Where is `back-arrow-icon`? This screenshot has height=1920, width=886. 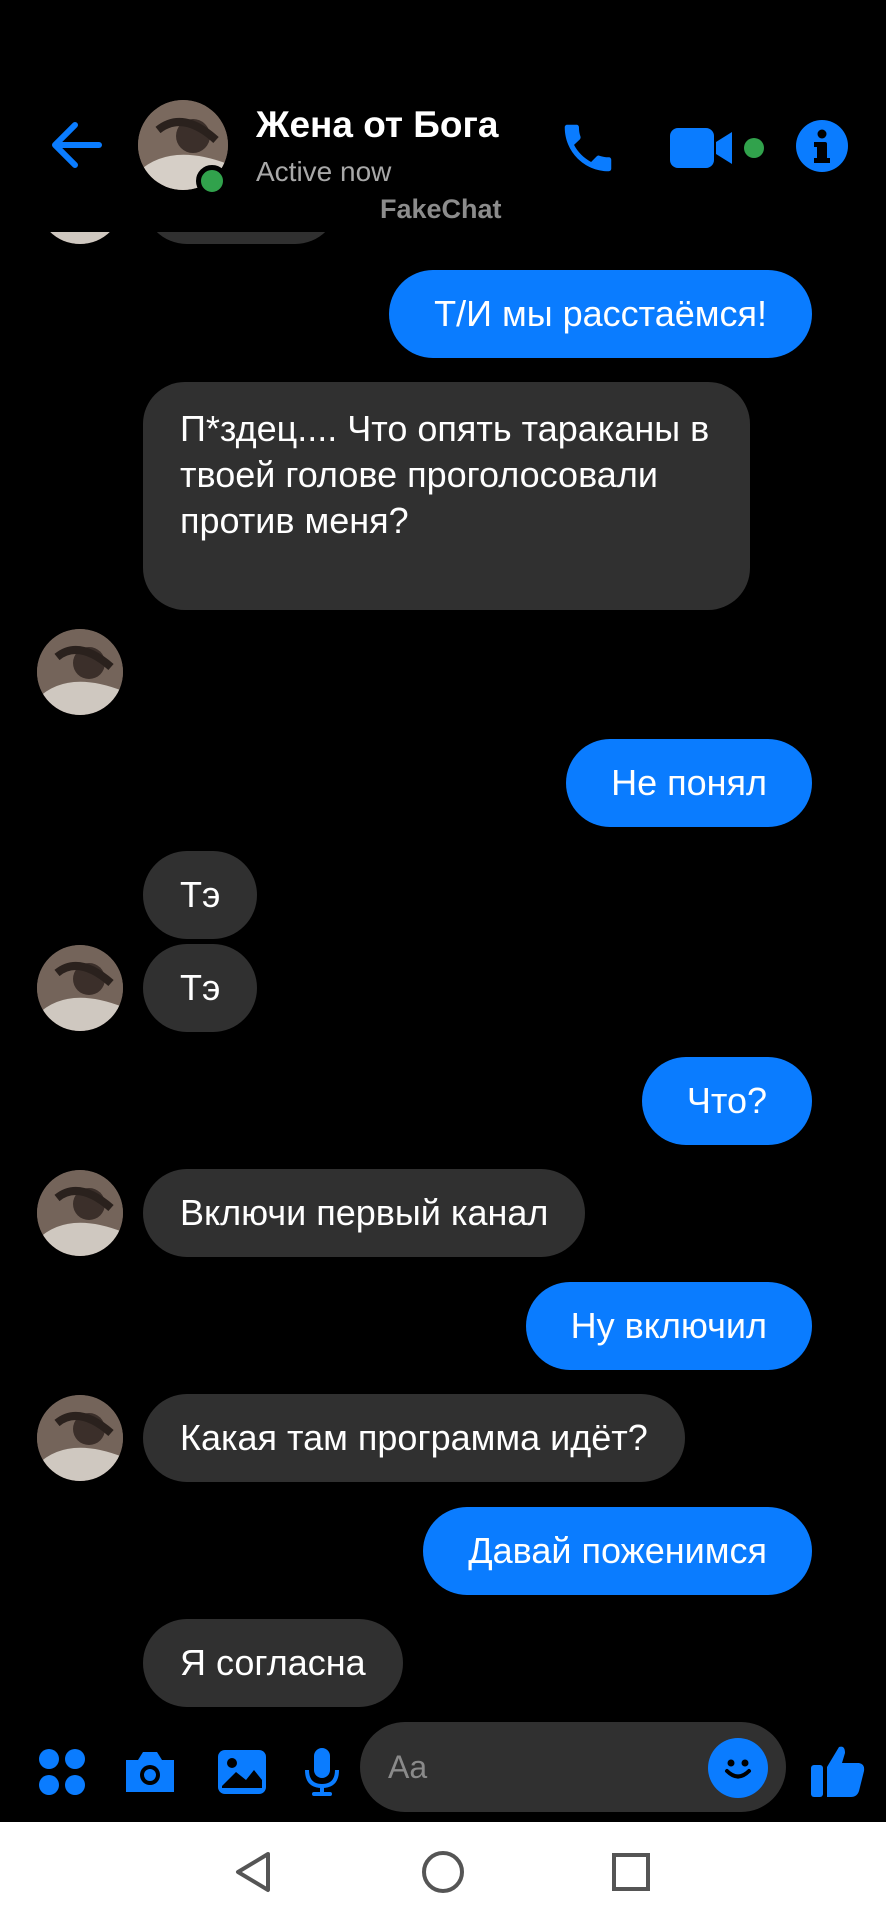
back-arrow-icon is located at coordinates (76, 145).